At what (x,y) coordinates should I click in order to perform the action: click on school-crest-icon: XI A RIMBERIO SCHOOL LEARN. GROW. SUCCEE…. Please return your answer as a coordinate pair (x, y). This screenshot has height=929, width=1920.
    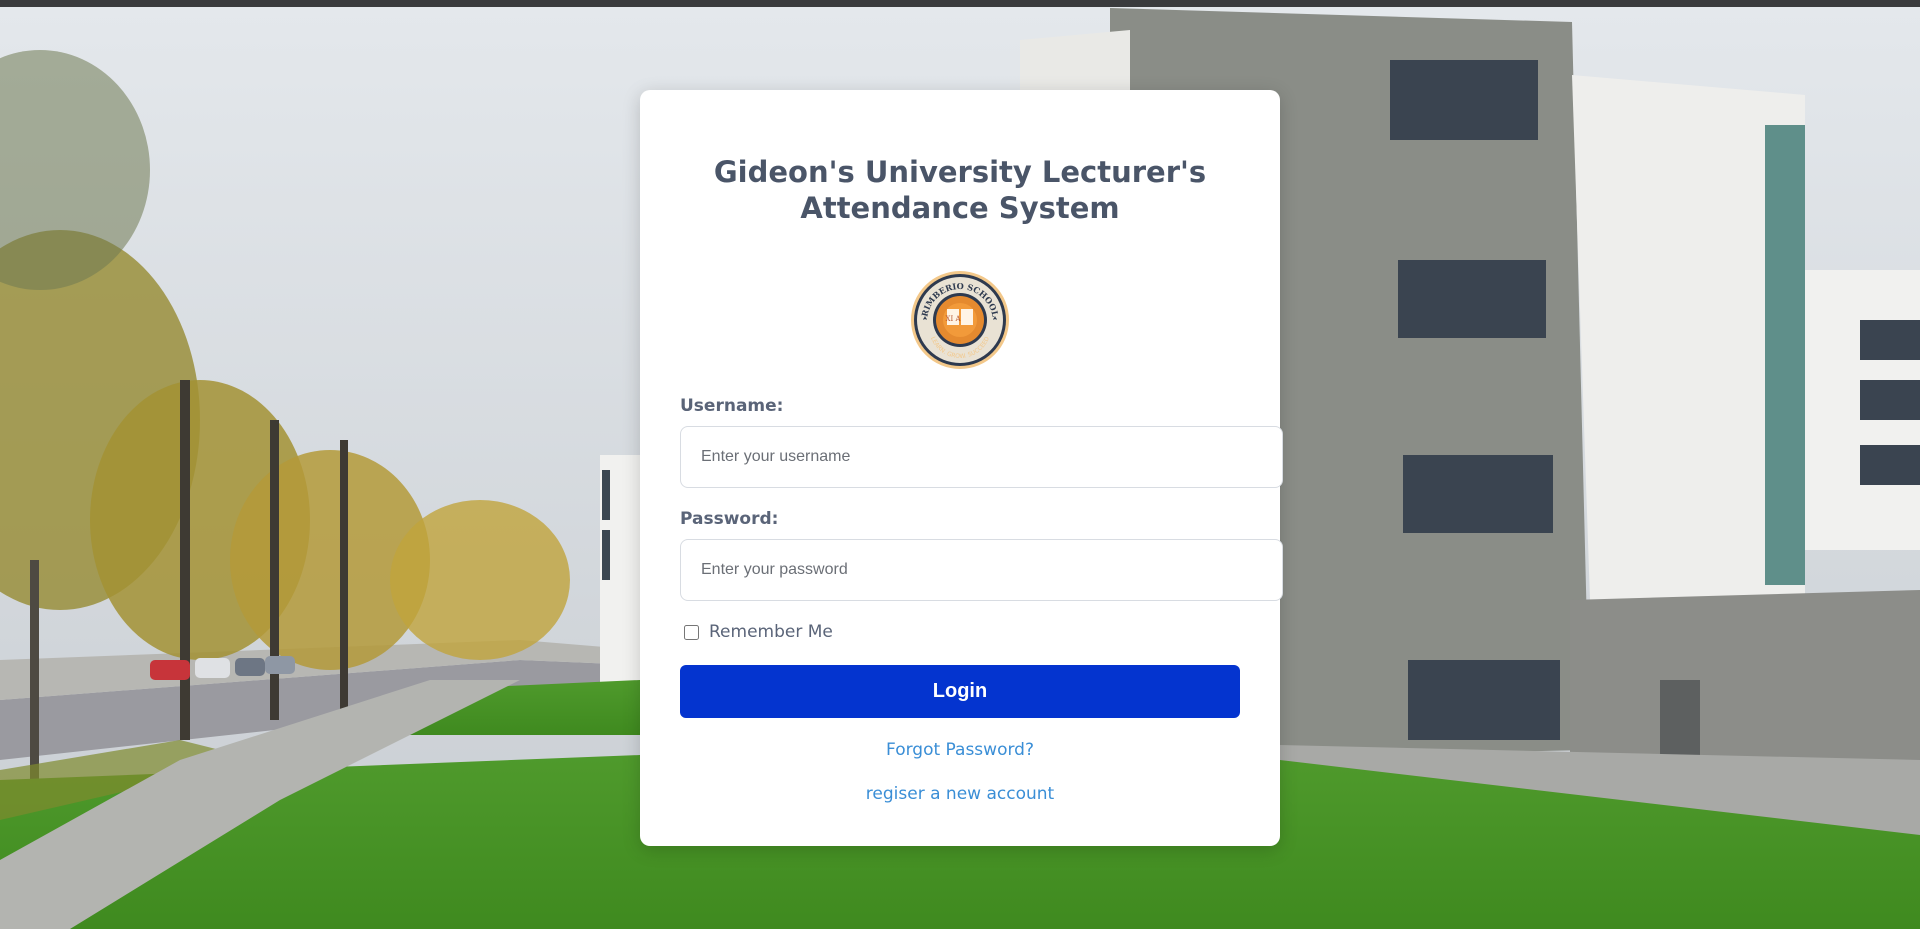
    Looking at the image, I should click on (960, 320).